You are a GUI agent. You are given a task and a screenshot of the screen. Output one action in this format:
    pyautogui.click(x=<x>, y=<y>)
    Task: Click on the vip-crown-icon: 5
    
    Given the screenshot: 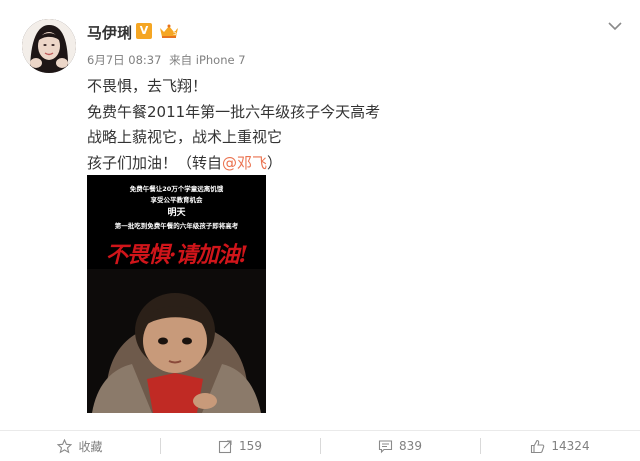 What is the action you would take?
    pyautogui.click(x=169, y=31)
    